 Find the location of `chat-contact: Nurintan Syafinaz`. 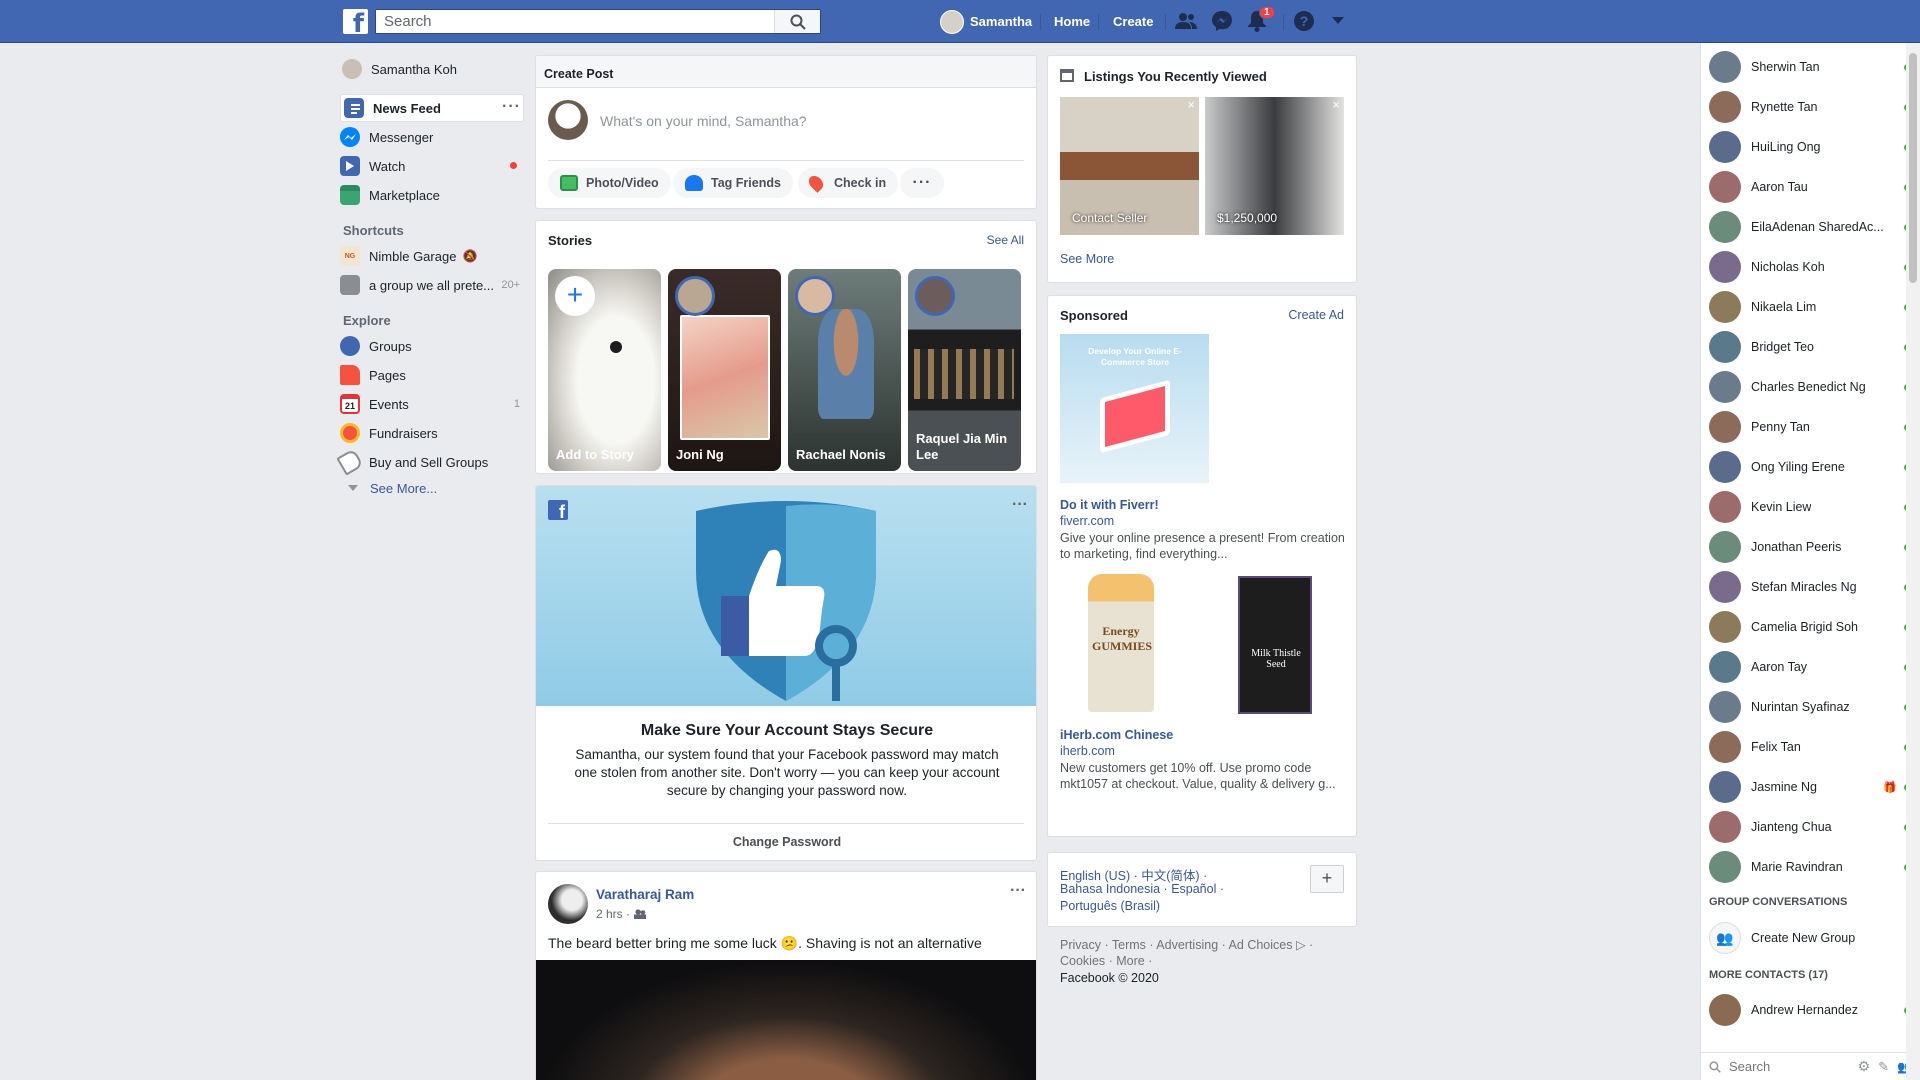

chat-contact: Nurintan Syafinaz is located at coordinates (1810, 707).